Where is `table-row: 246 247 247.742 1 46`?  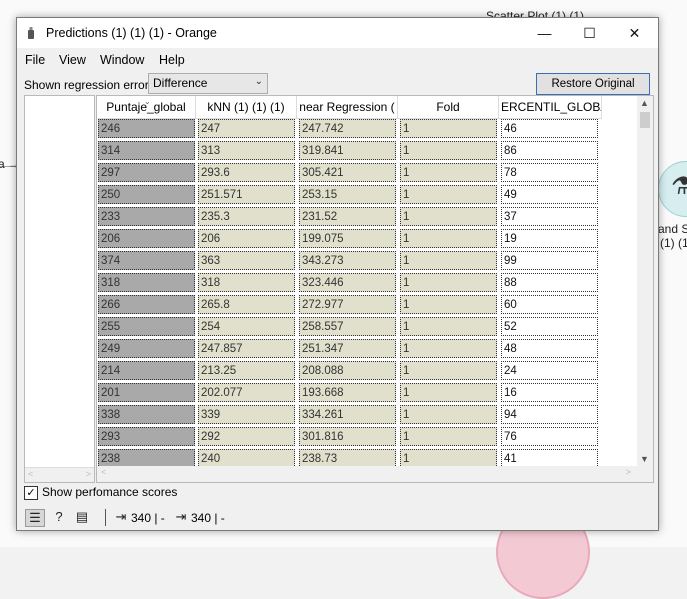 table-row: 246 247 247.742 1 46 is located at coordinates (367, 129).